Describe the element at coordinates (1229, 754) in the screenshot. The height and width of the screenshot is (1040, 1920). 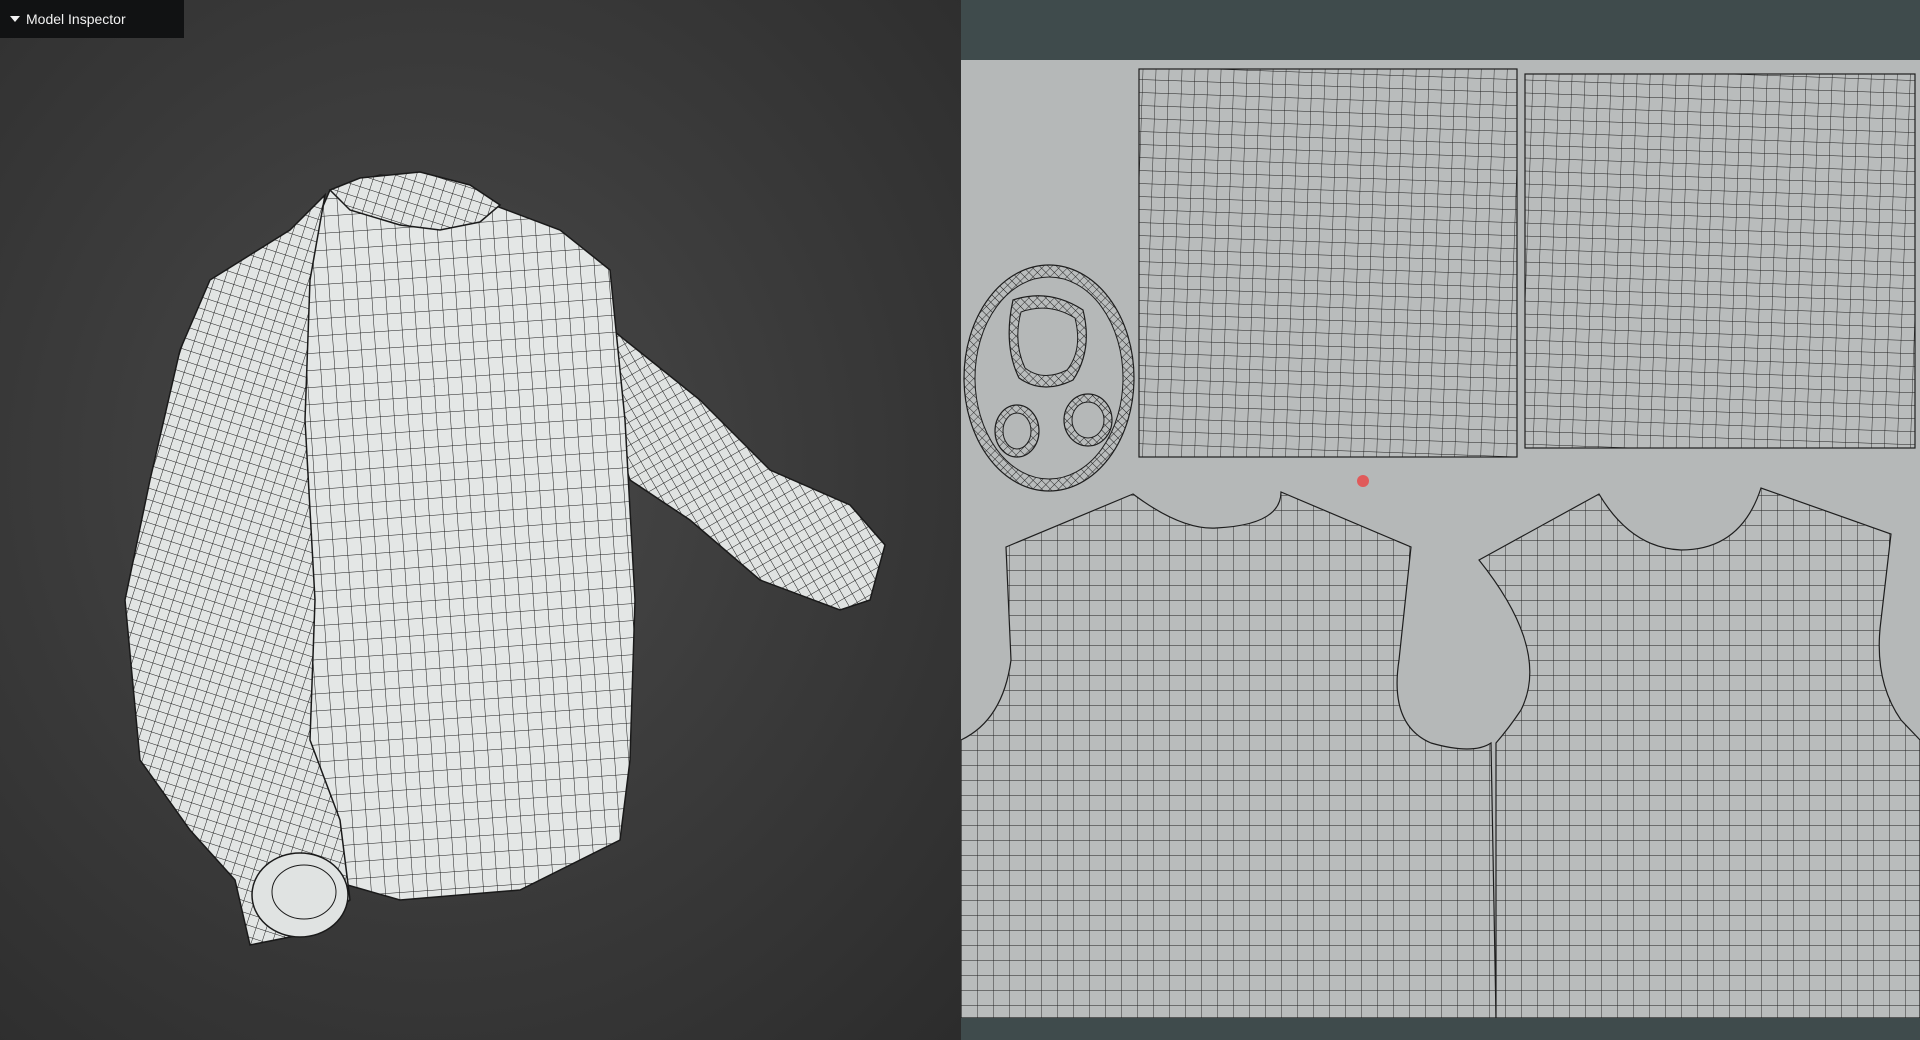
I see `uv-island-front-body` at that location.